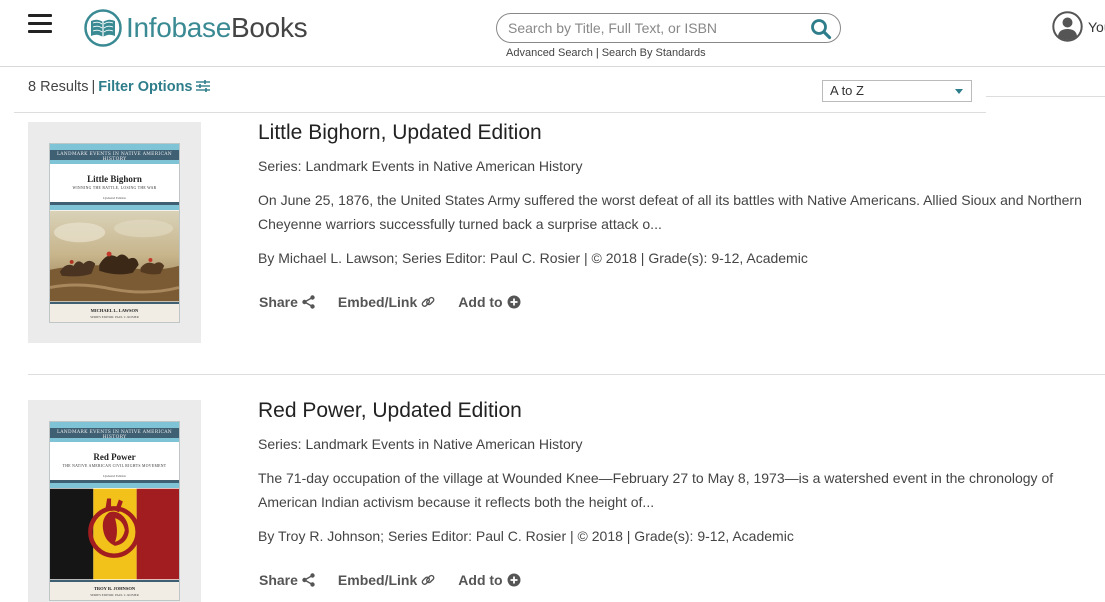 The width and height of the screenshot is (1105, 602). Describe the element at coordinates (400, 133) in the screenshot. I see `result-title: Little Bighorn, Updated Edition` at that location.